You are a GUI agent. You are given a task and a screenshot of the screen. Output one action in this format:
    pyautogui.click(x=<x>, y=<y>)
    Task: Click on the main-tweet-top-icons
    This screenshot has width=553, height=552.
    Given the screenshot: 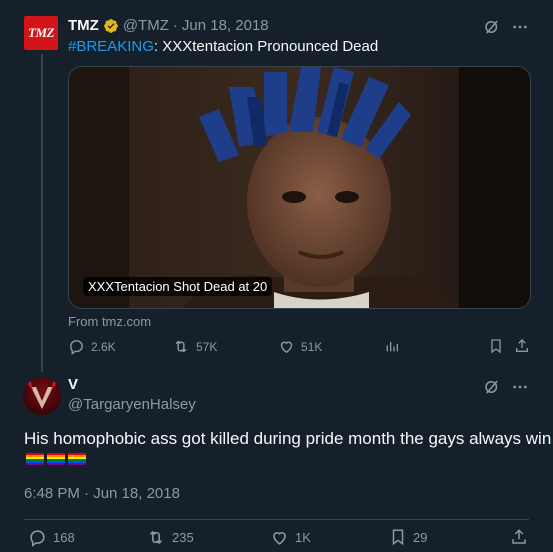 What is the action you would take?
    pyautogui.click(x=506, y=387)
    